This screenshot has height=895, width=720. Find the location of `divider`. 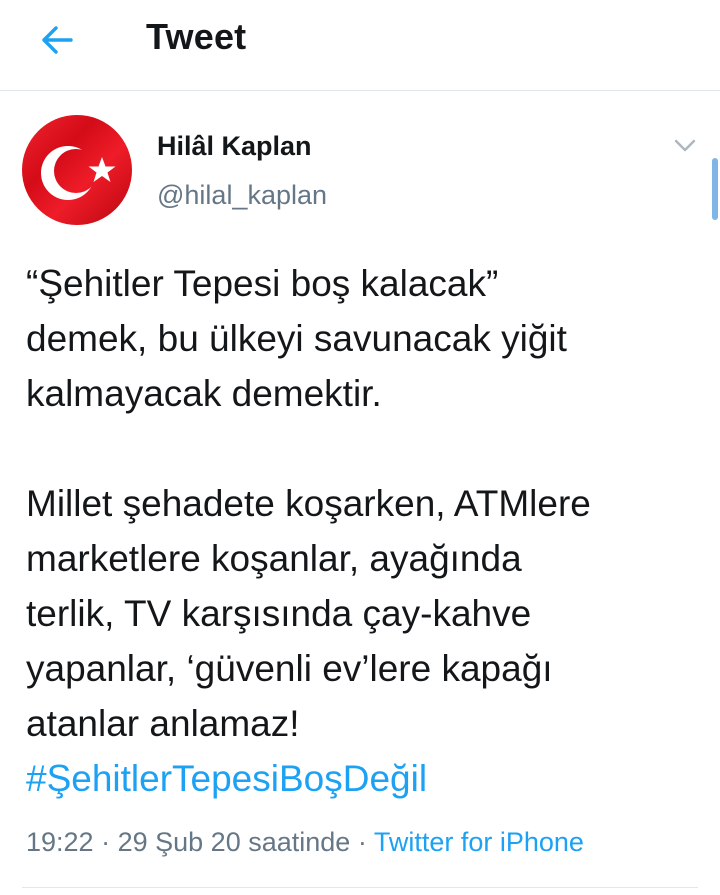

divider is located at coordinates (360, 887).